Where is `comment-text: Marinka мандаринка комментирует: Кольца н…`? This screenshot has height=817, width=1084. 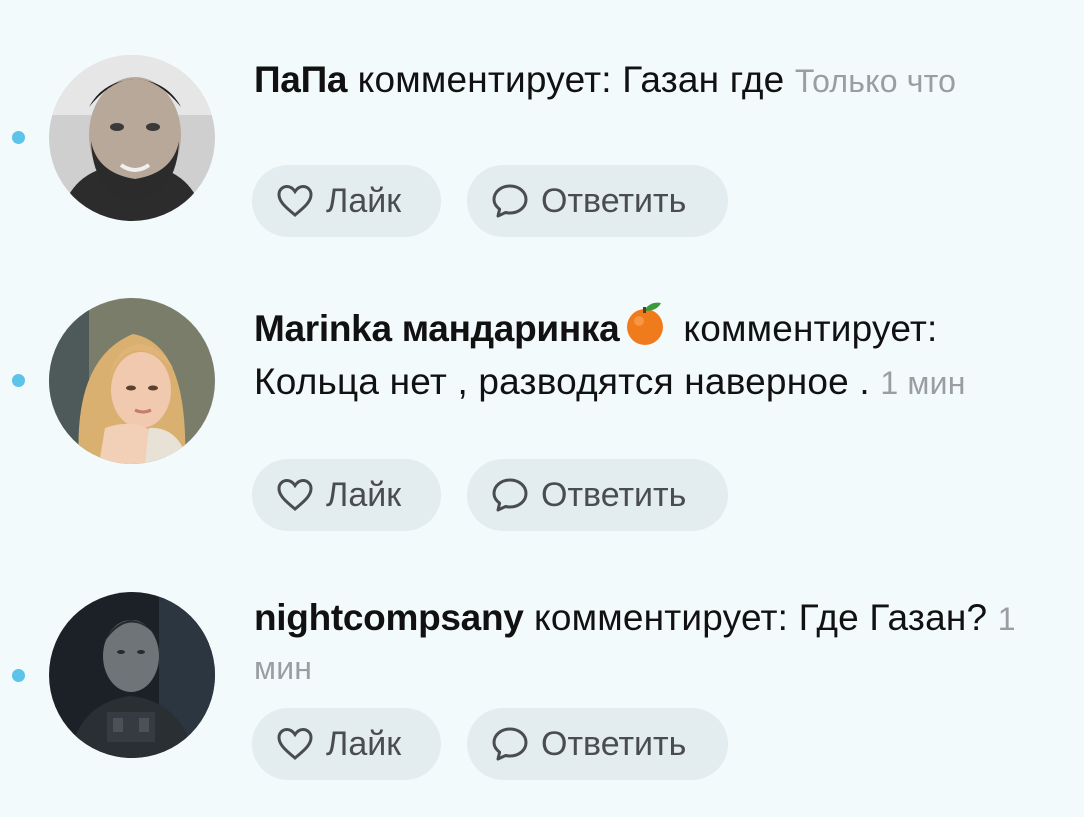 comment-text: Marinka мандаринка комментирует: Кольца н… is located at coordinates (661, 353).